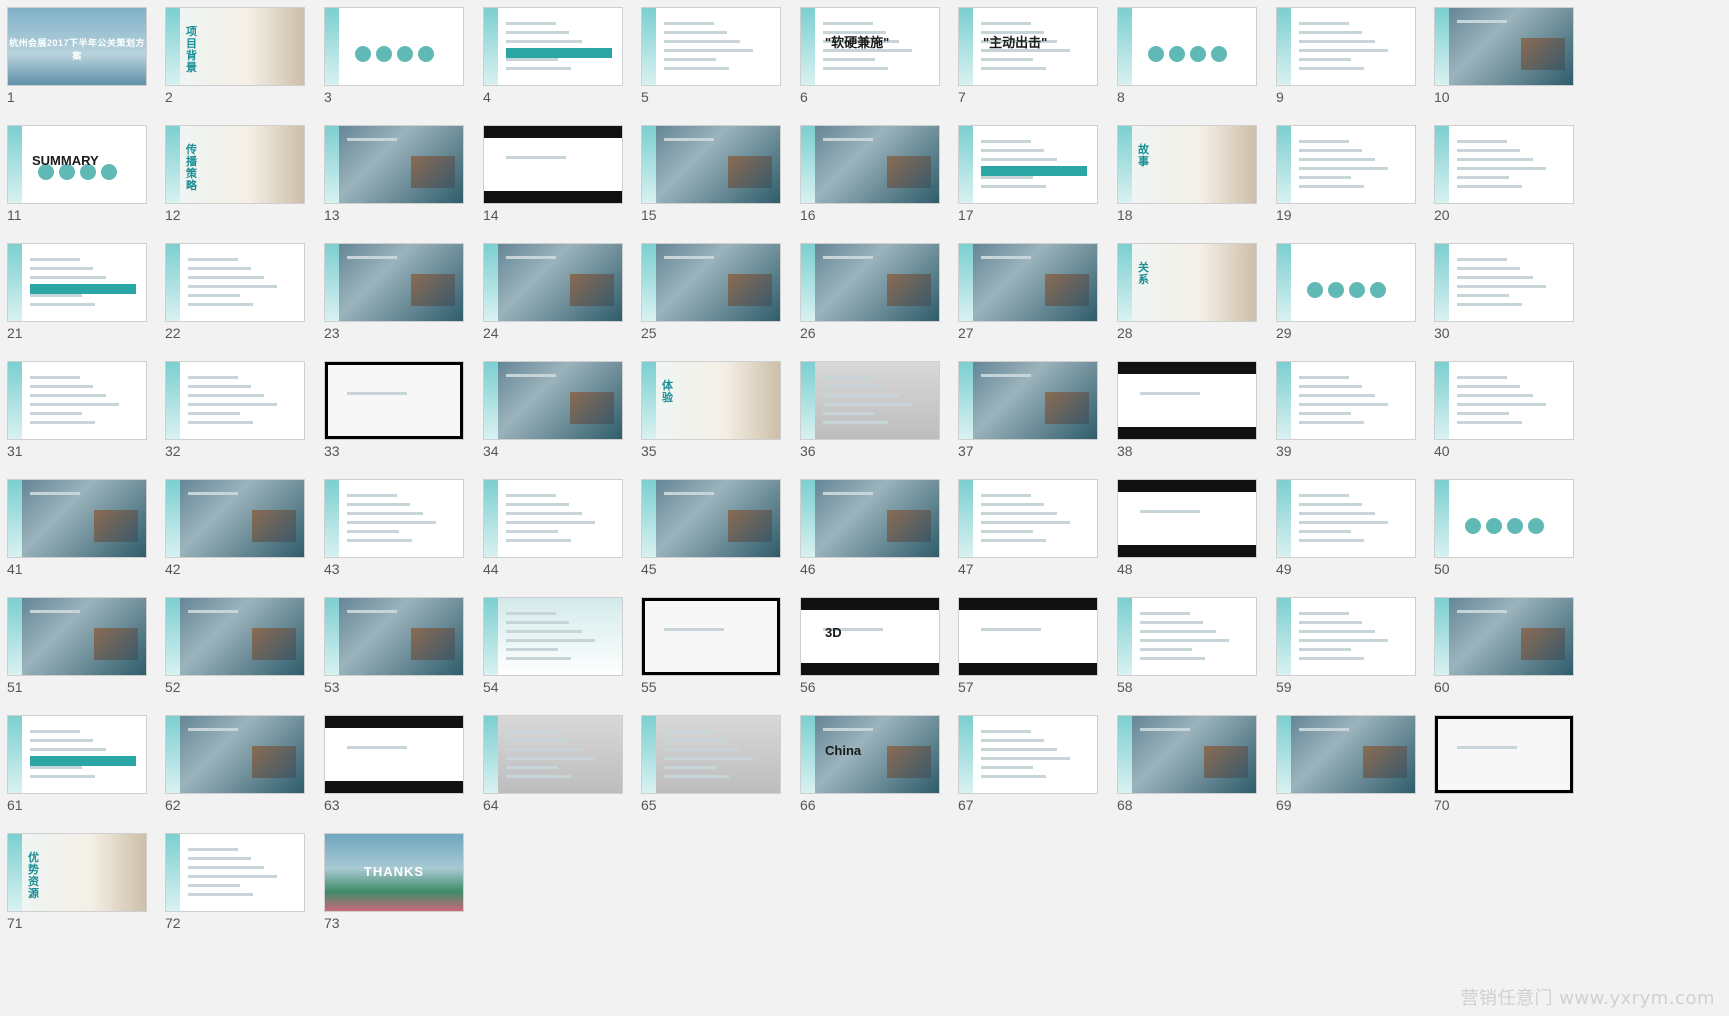 The image size is (1729, 1016). I want to click on slide-thumbnail-28: 关系, so click(1187, 282).